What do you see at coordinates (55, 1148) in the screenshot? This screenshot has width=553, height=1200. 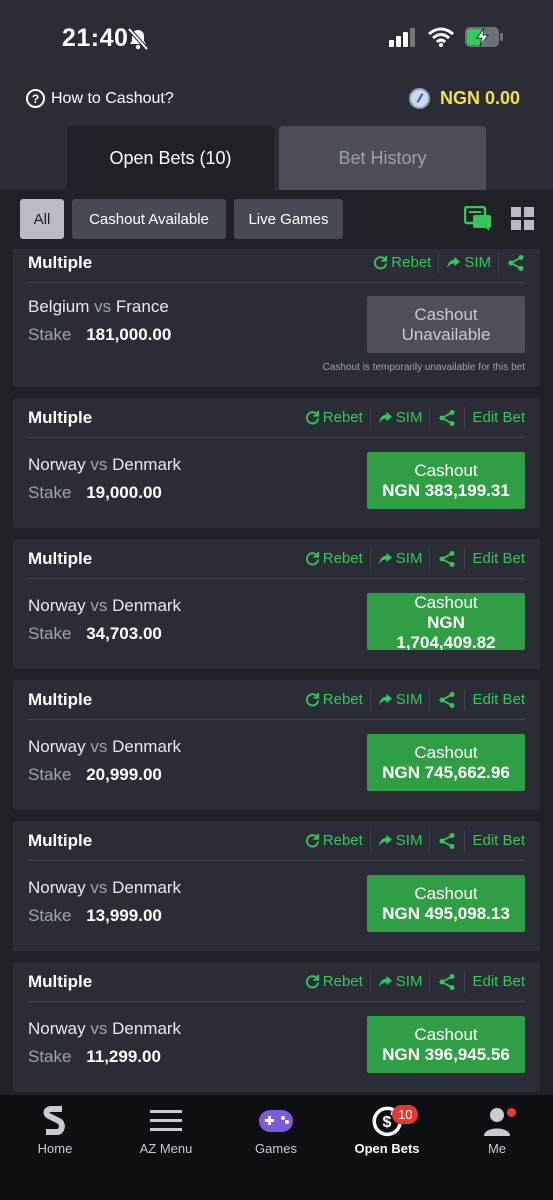 I see `nav-home-label: Home` at bounding box center [55, 1148].